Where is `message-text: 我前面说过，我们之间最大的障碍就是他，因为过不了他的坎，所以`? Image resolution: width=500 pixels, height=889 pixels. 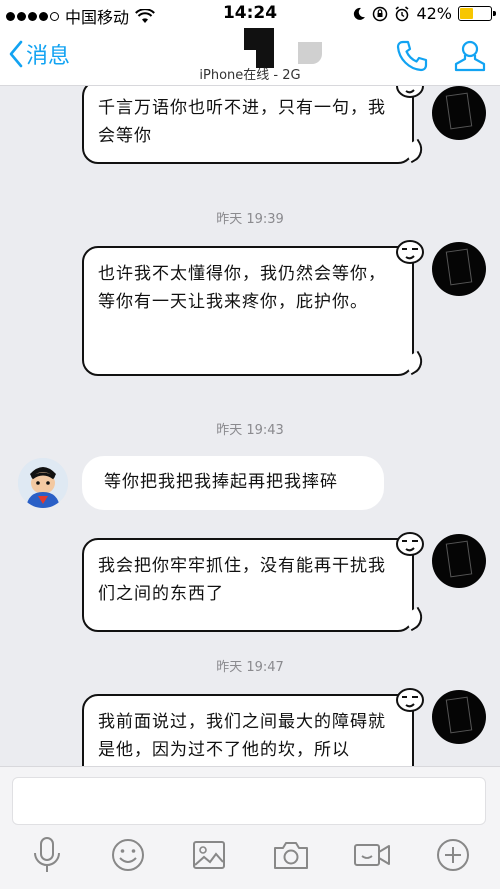
message-text: 我前面说过，我们之间最大的障碍就是他，因为过不了他的坎，所以 is located at coordinates (242, 736).